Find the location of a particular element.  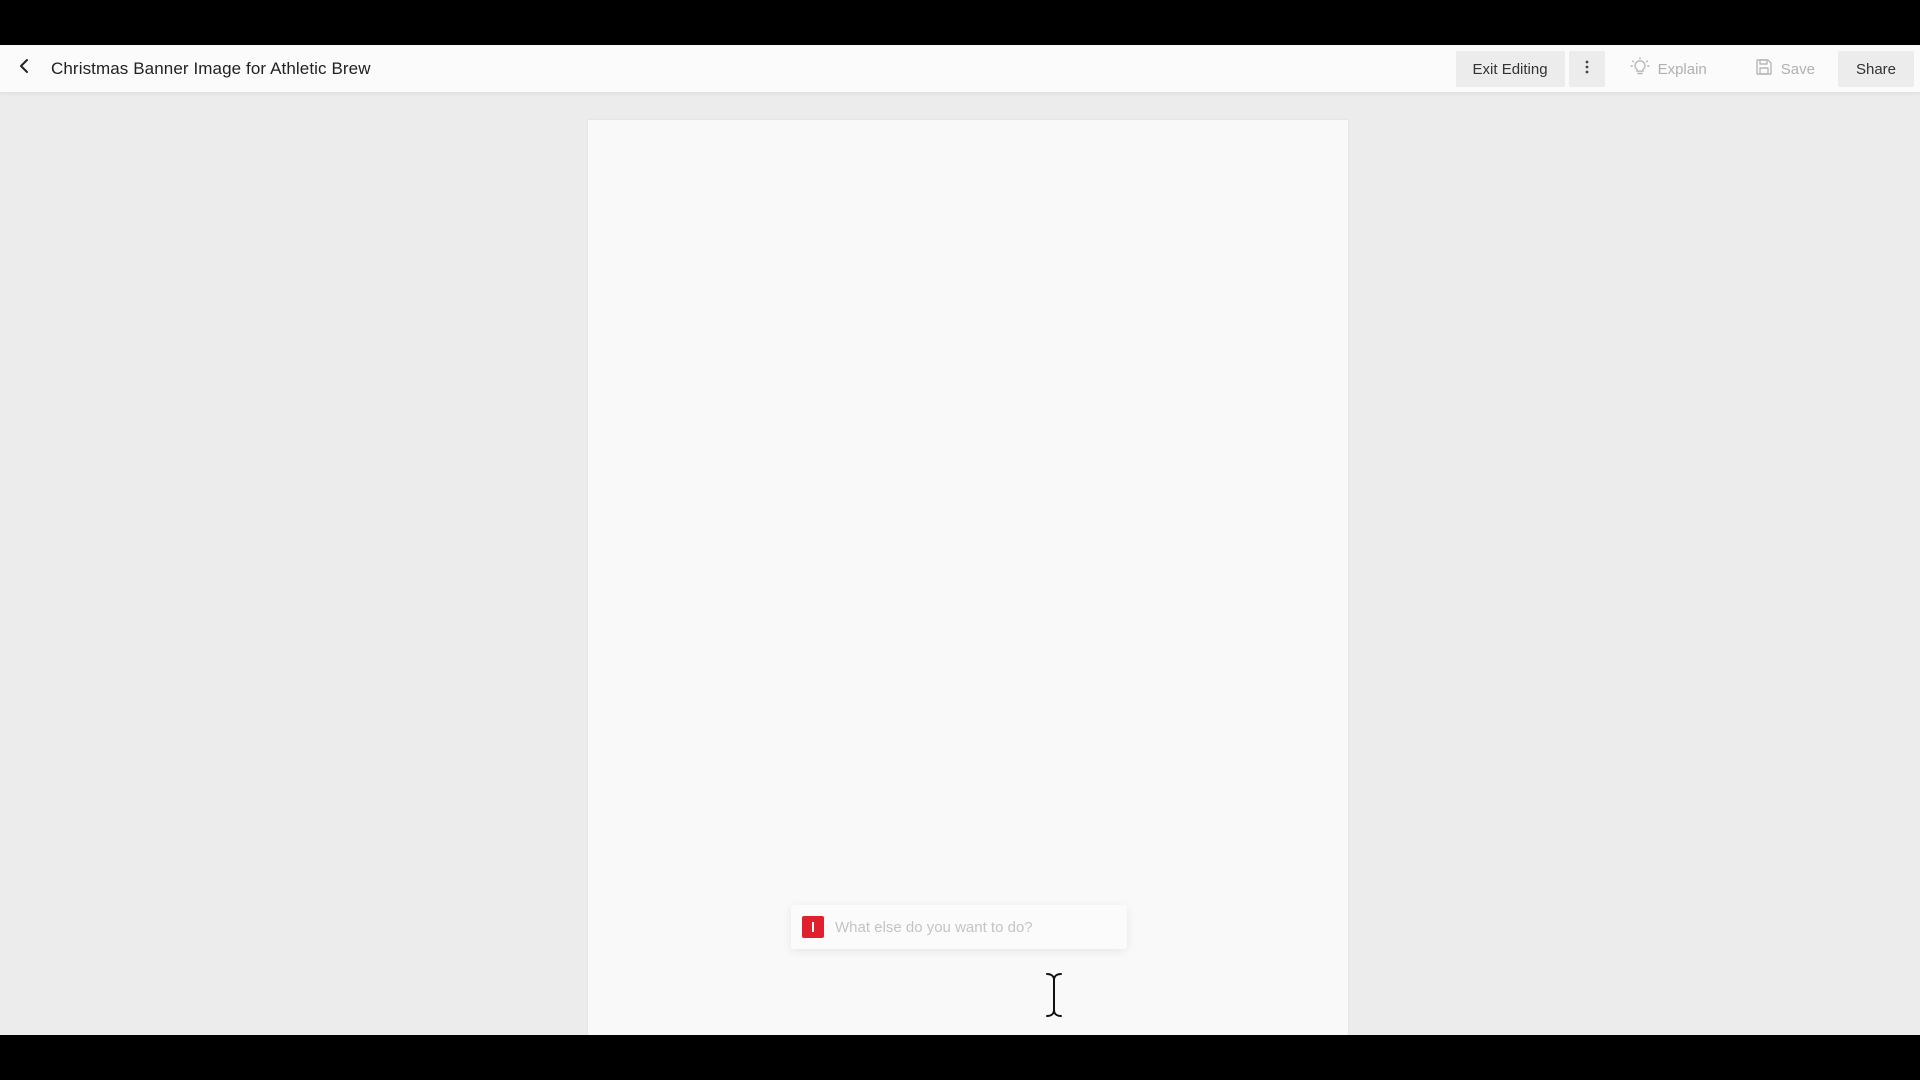

share-button: Share is located at coordinates (1875, 69).